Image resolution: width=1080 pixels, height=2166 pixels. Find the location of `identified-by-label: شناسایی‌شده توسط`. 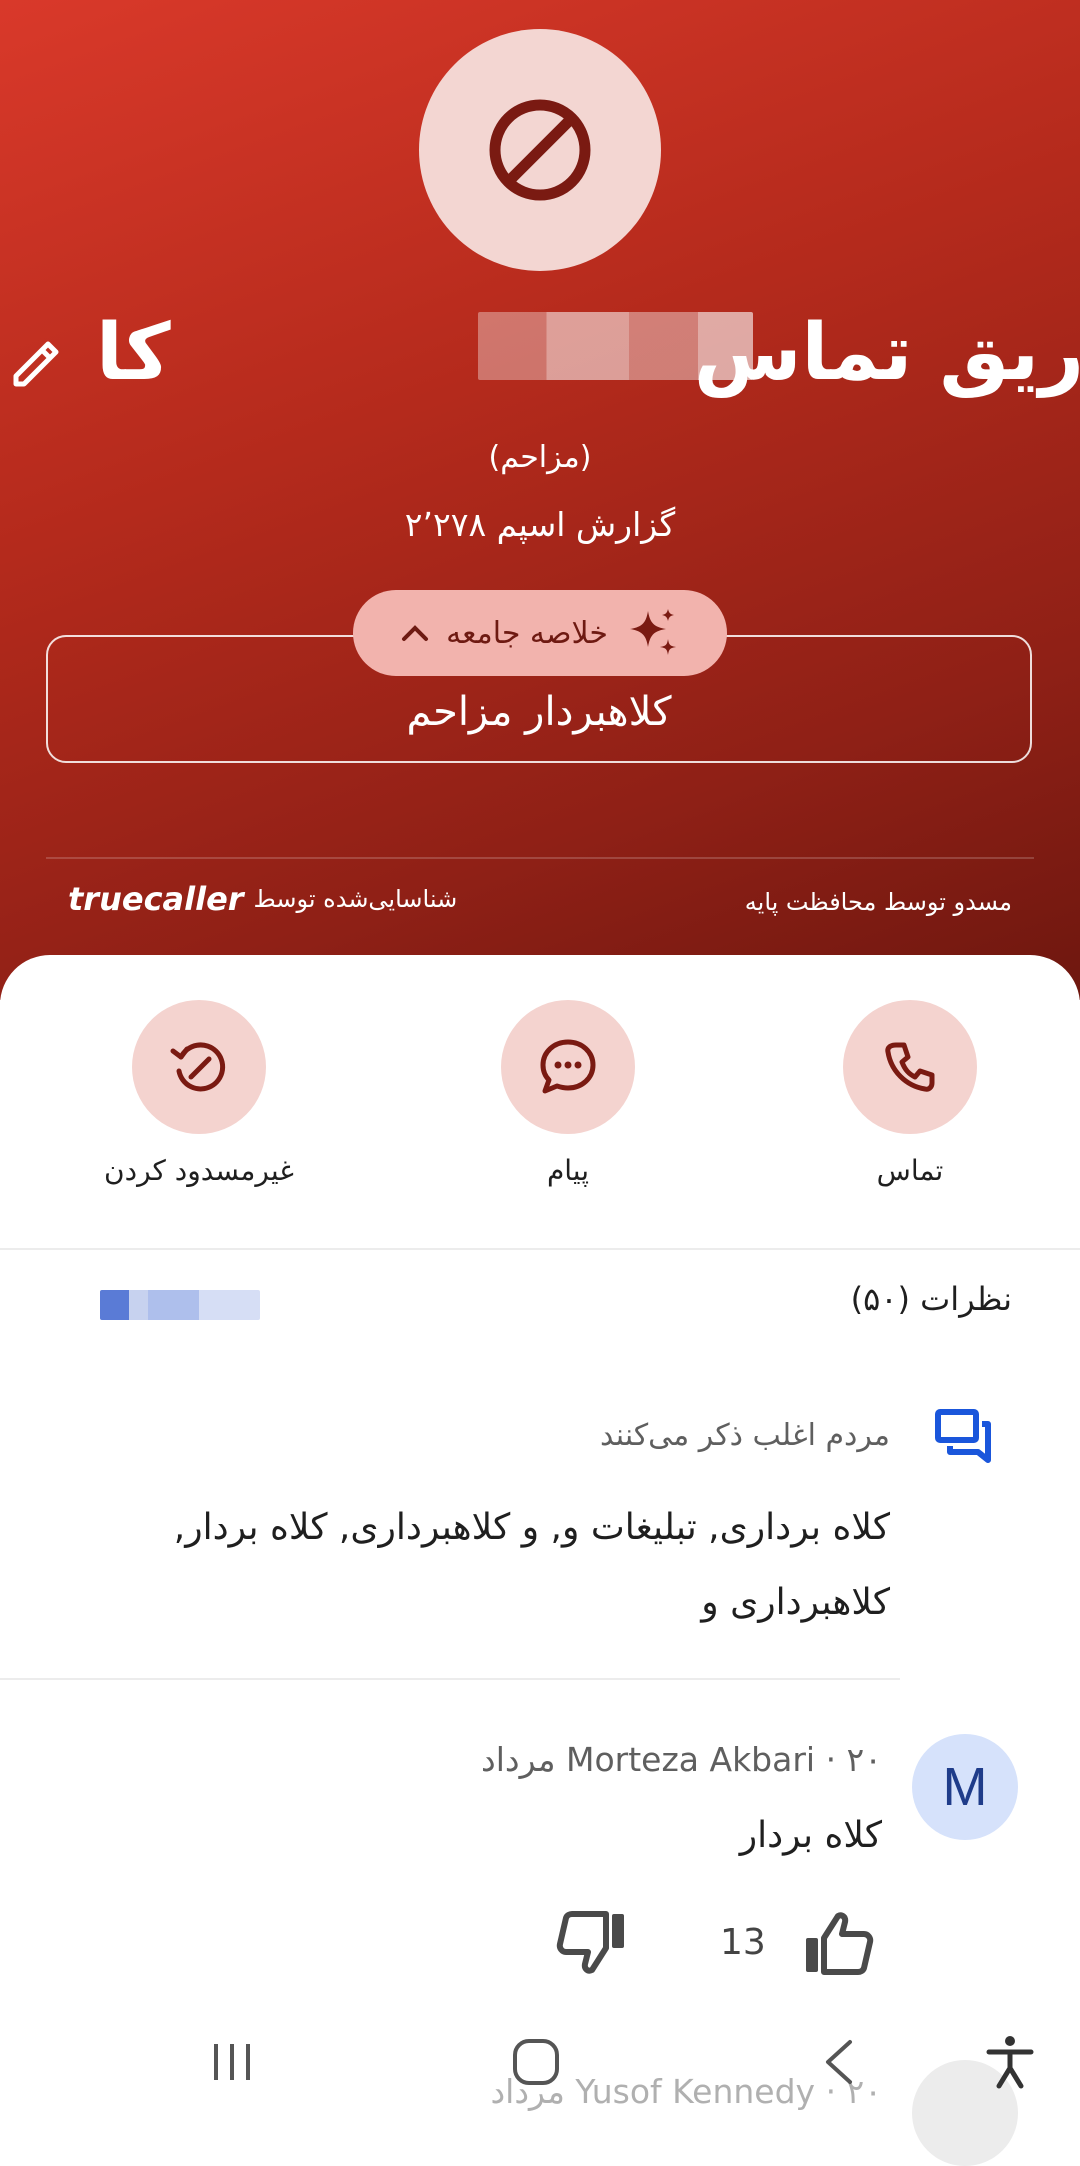

identified-by-label: شناسایی‌شده توسط is located at coordinates (355, 899).